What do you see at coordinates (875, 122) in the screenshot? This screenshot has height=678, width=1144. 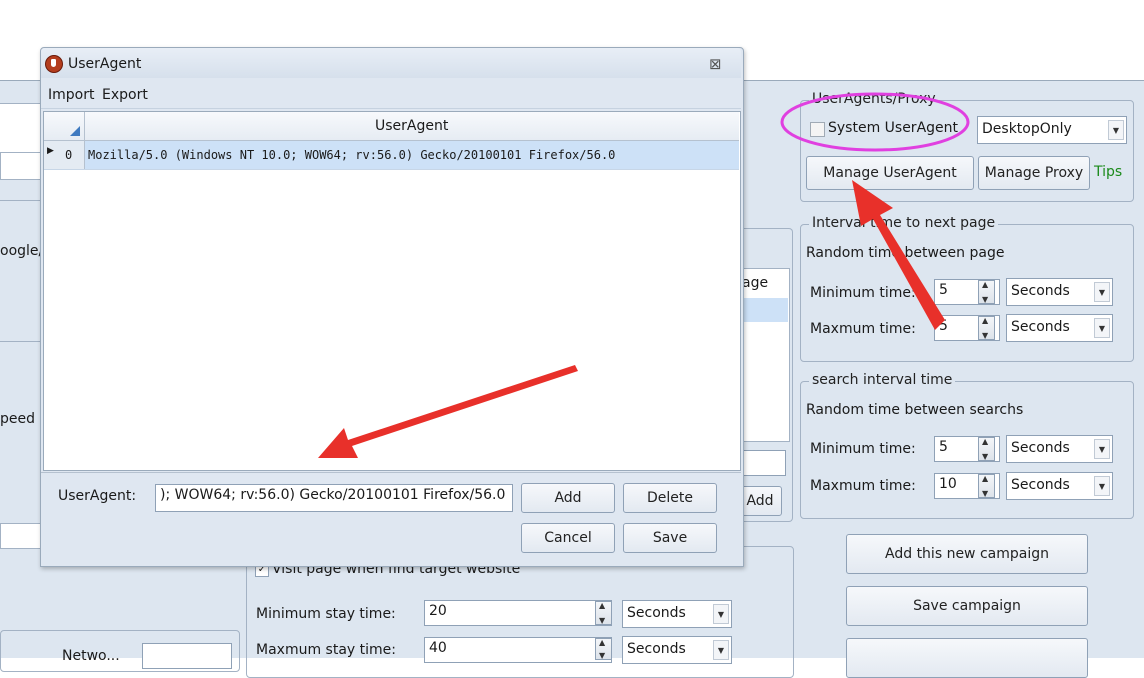 I see `highlight-circle` at bounding box center [875, 122].